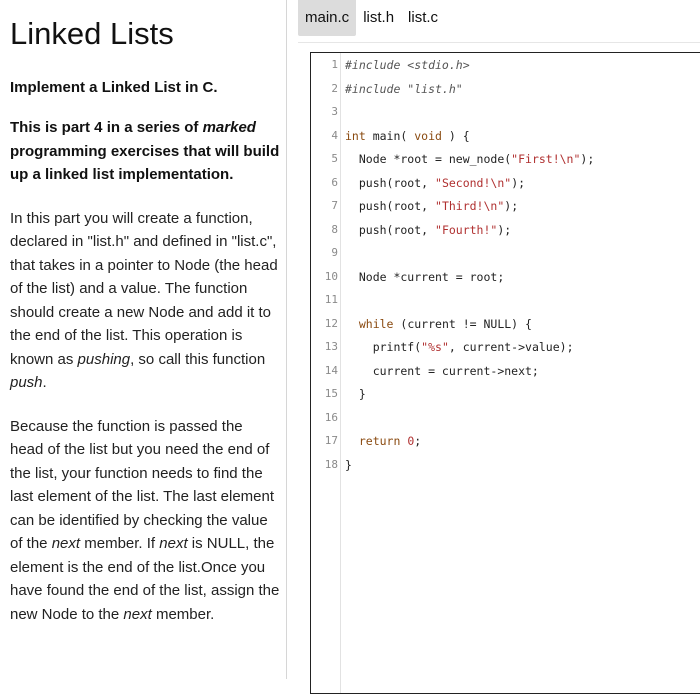 The image size is (700, 694). I want to click on p2-text-c: member. If, so click(120, 543).